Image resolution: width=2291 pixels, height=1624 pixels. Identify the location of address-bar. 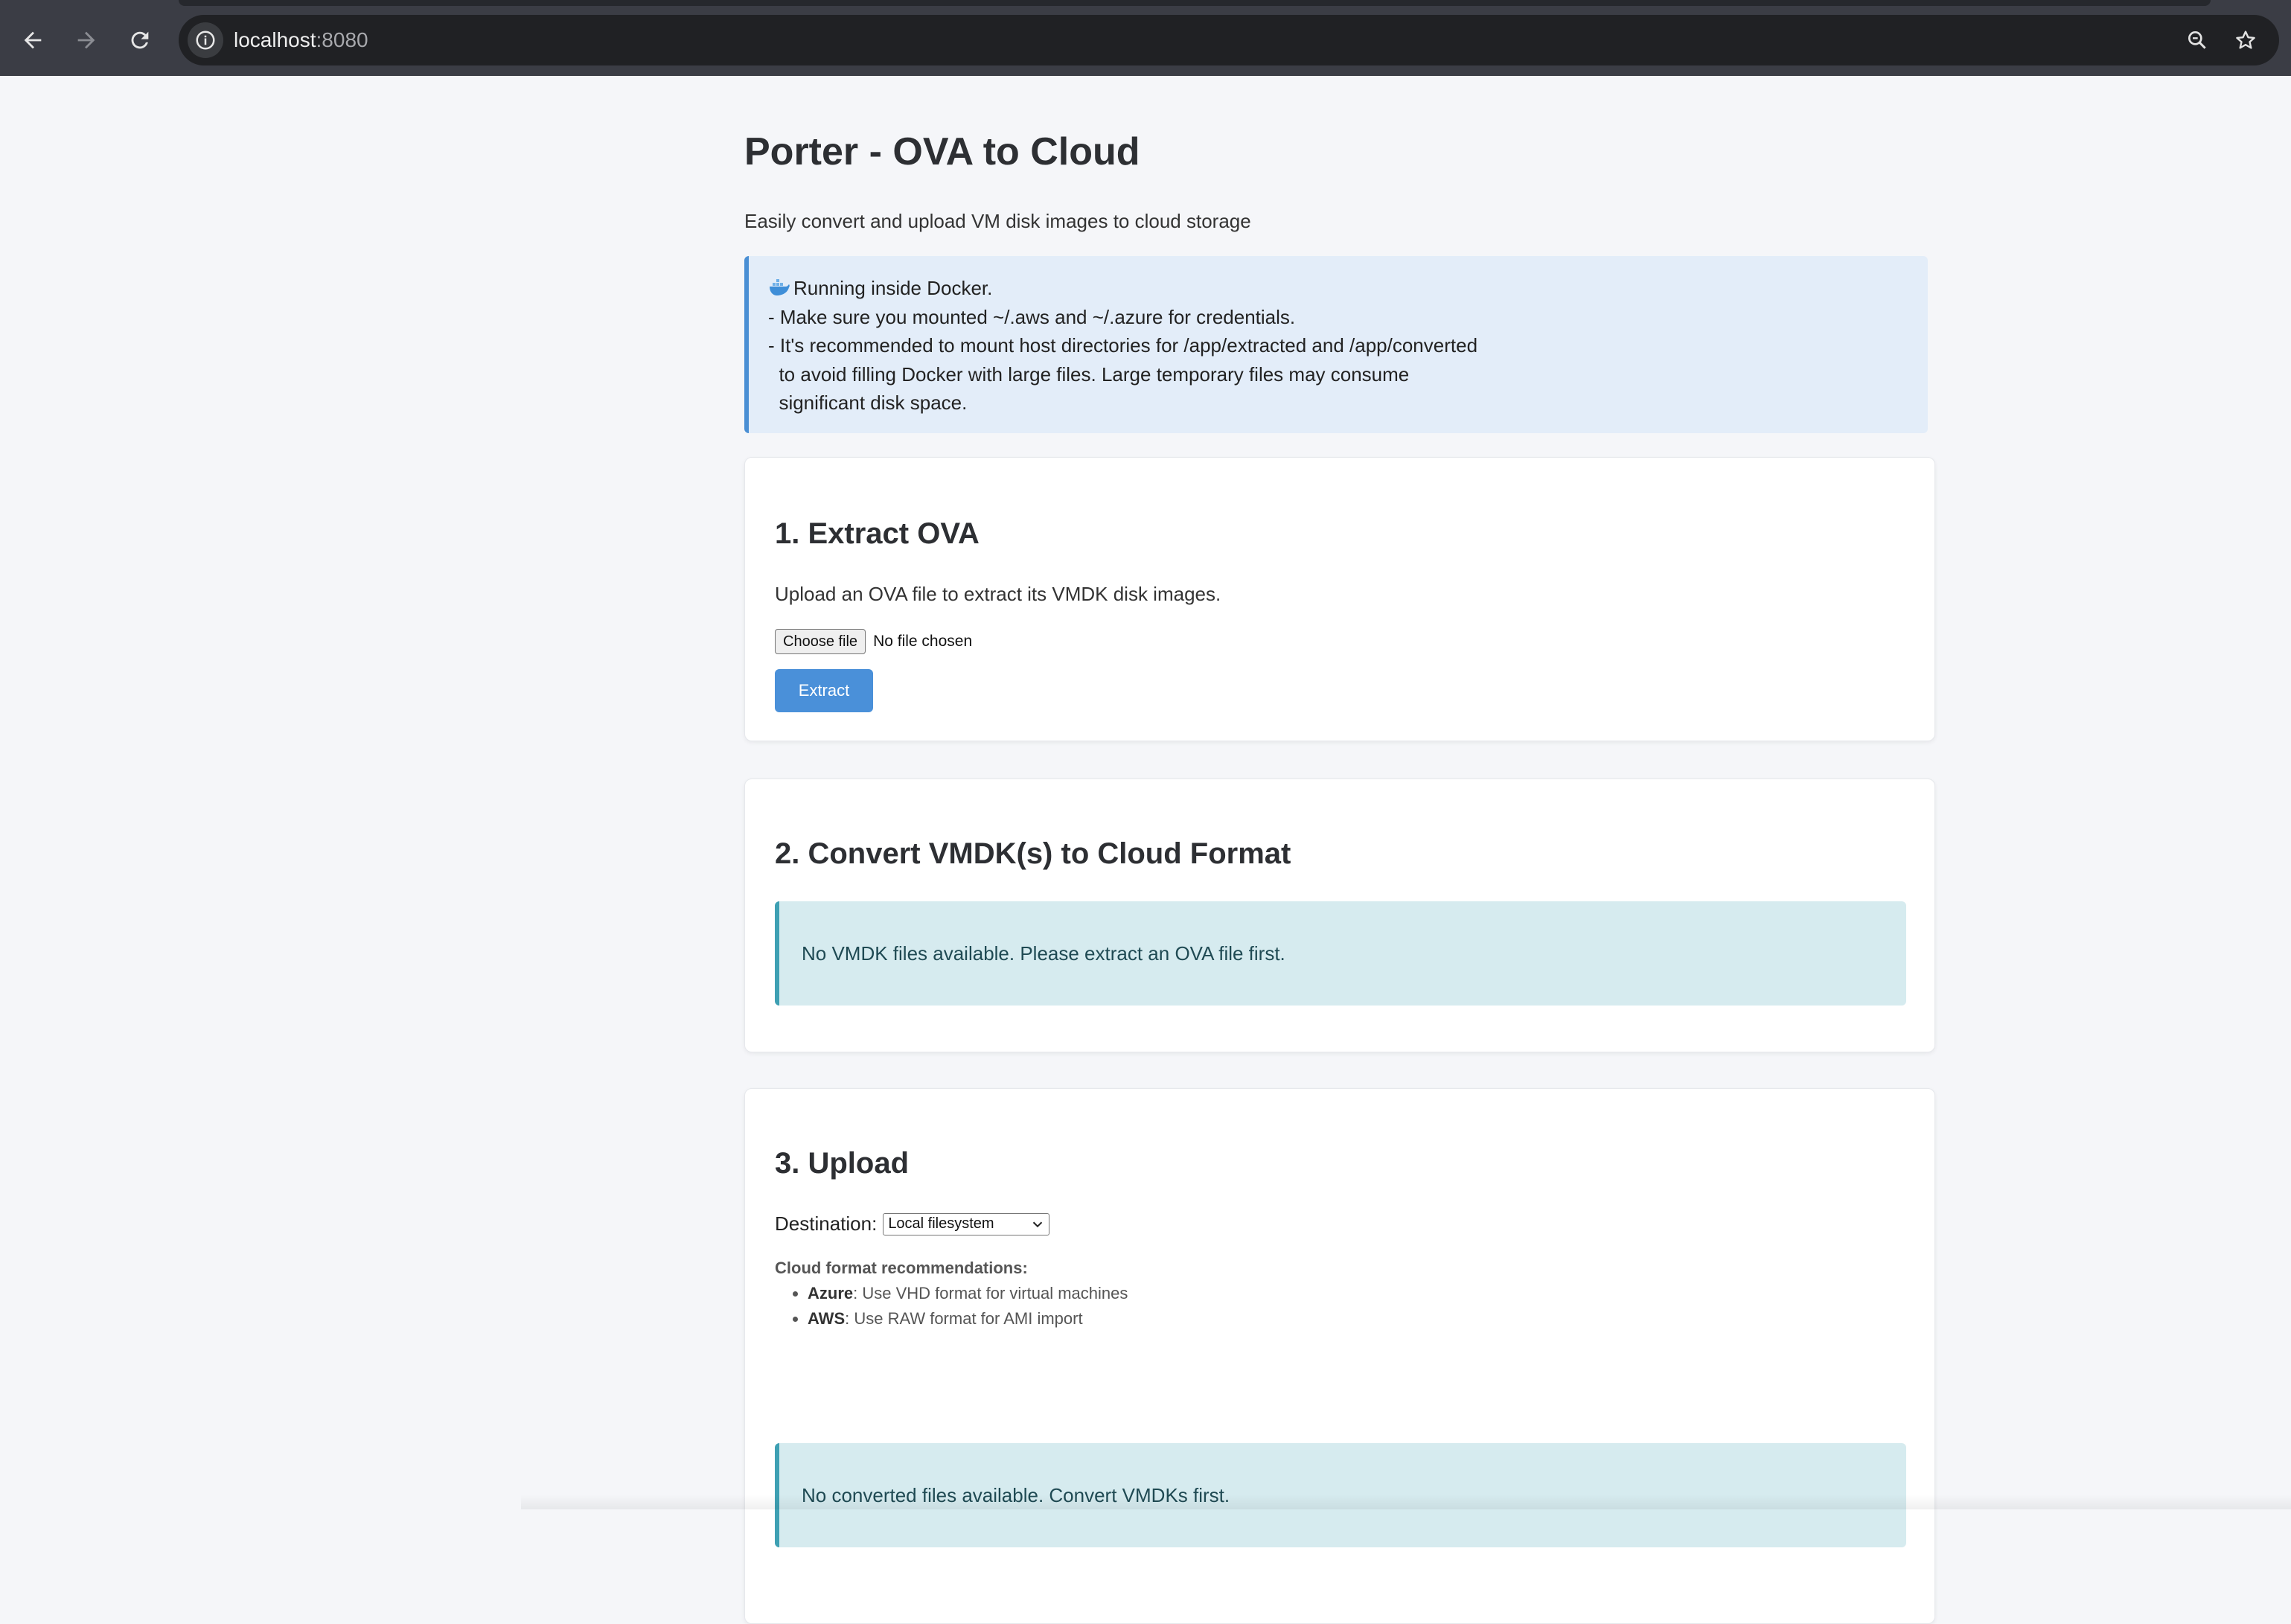
(1229, 40).